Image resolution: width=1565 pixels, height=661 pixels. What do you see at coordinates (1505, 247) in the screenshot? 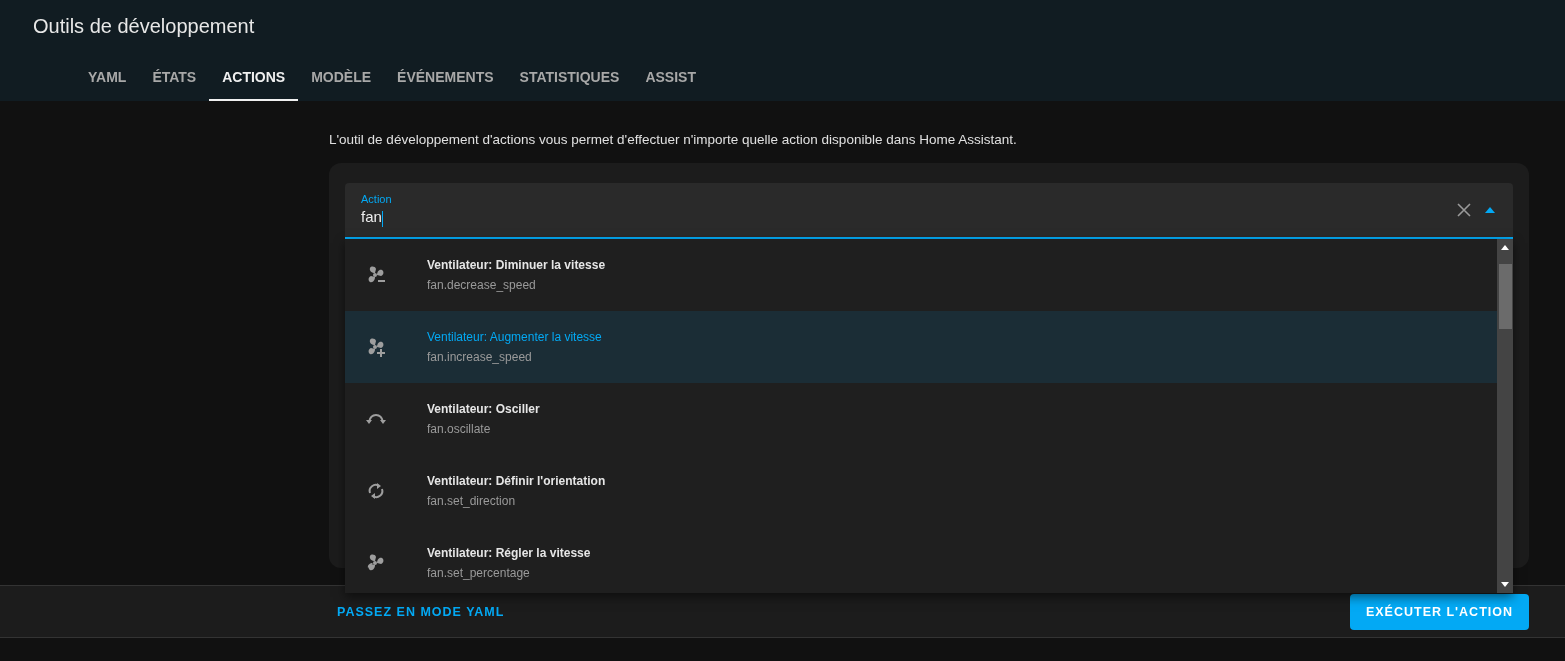
I see `scroll-up-icon` at bounding box center [1505, 247].